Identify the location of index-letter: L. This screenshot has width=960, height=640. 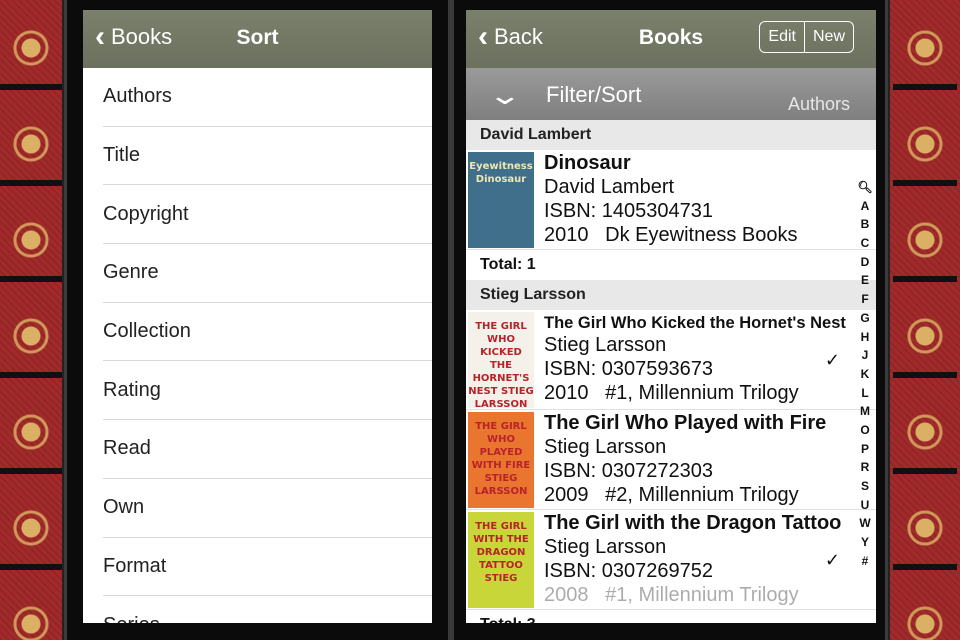
(864, 393).